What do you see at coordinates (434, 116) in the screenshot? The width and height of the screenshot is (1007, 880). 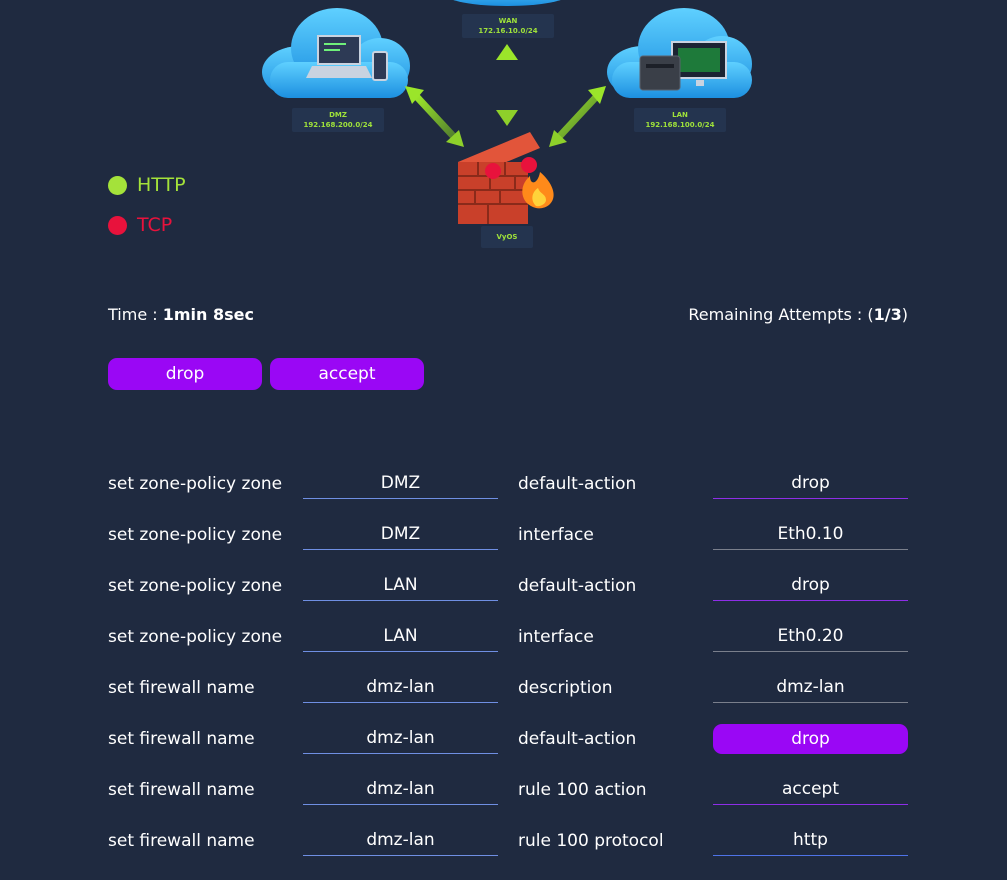 I see `dmz-link-arrow` at bounding box center [434, 116].